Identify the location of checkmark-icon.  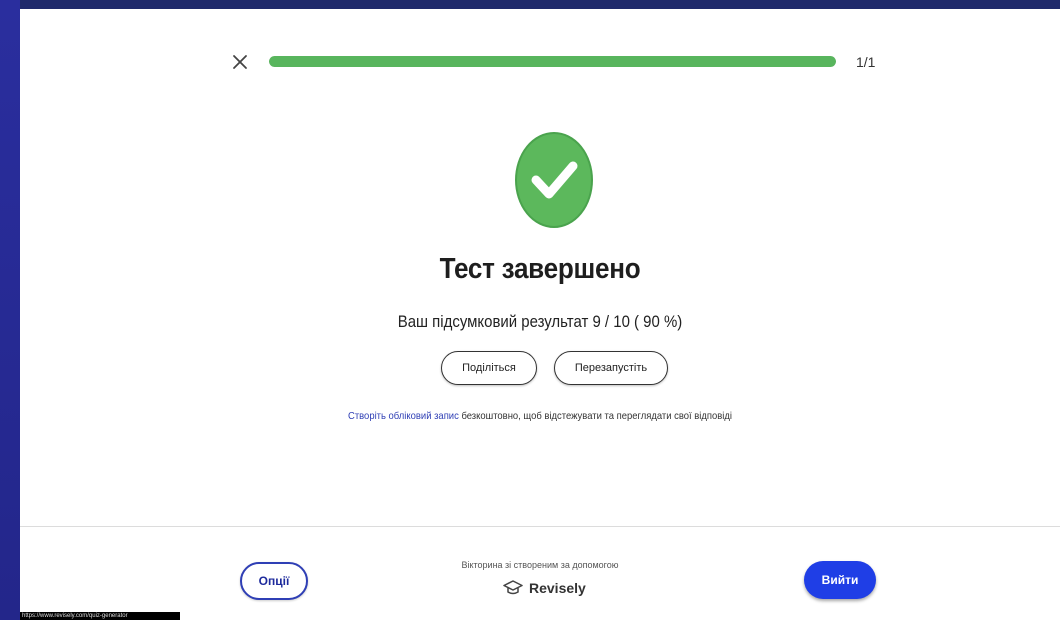
(554, 180).